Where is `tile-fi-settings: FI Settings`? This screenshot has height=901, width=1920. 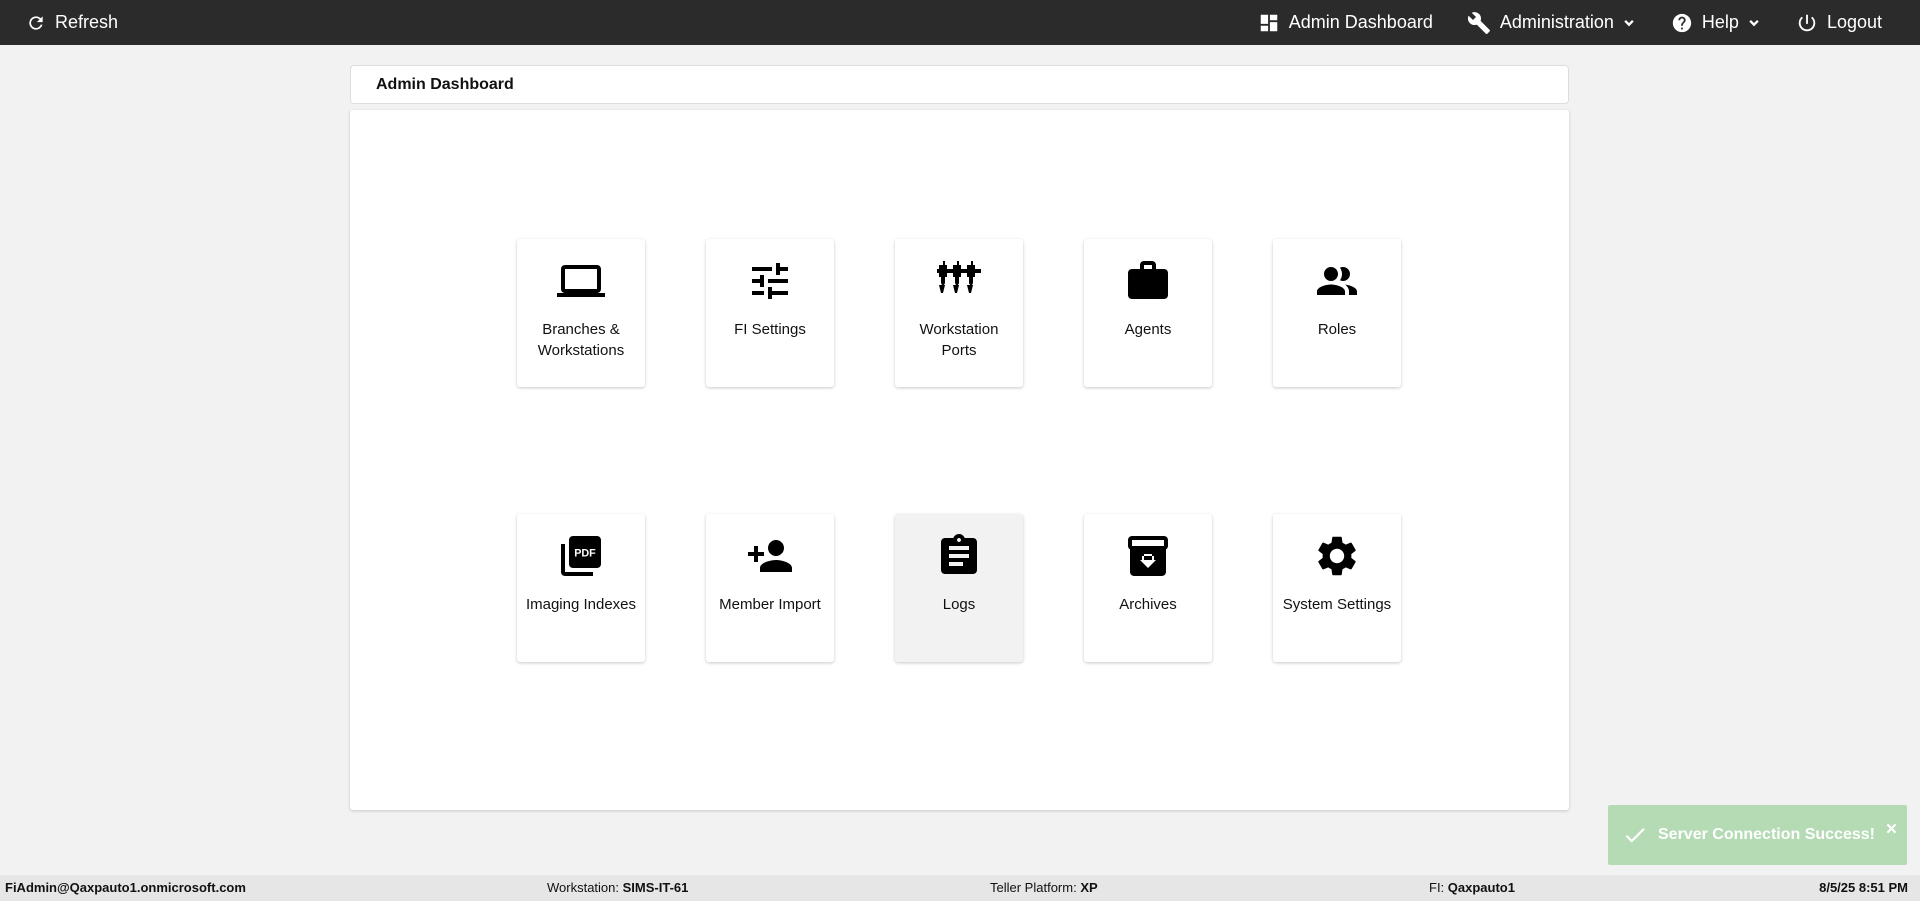 tile-fi-settings: FI Settings is located at coordinates (770, 313).